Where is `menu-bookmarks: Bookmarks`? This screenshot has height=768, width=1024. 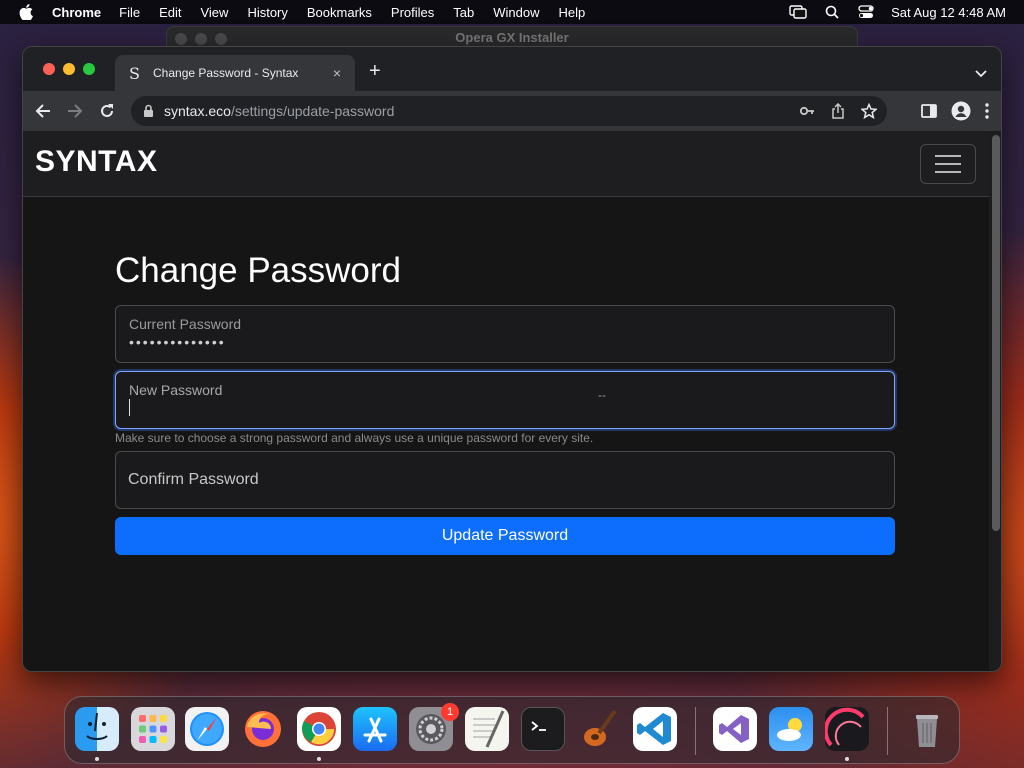 menu-bookmarks: Bookmarks is located at coordinates (339, 12).